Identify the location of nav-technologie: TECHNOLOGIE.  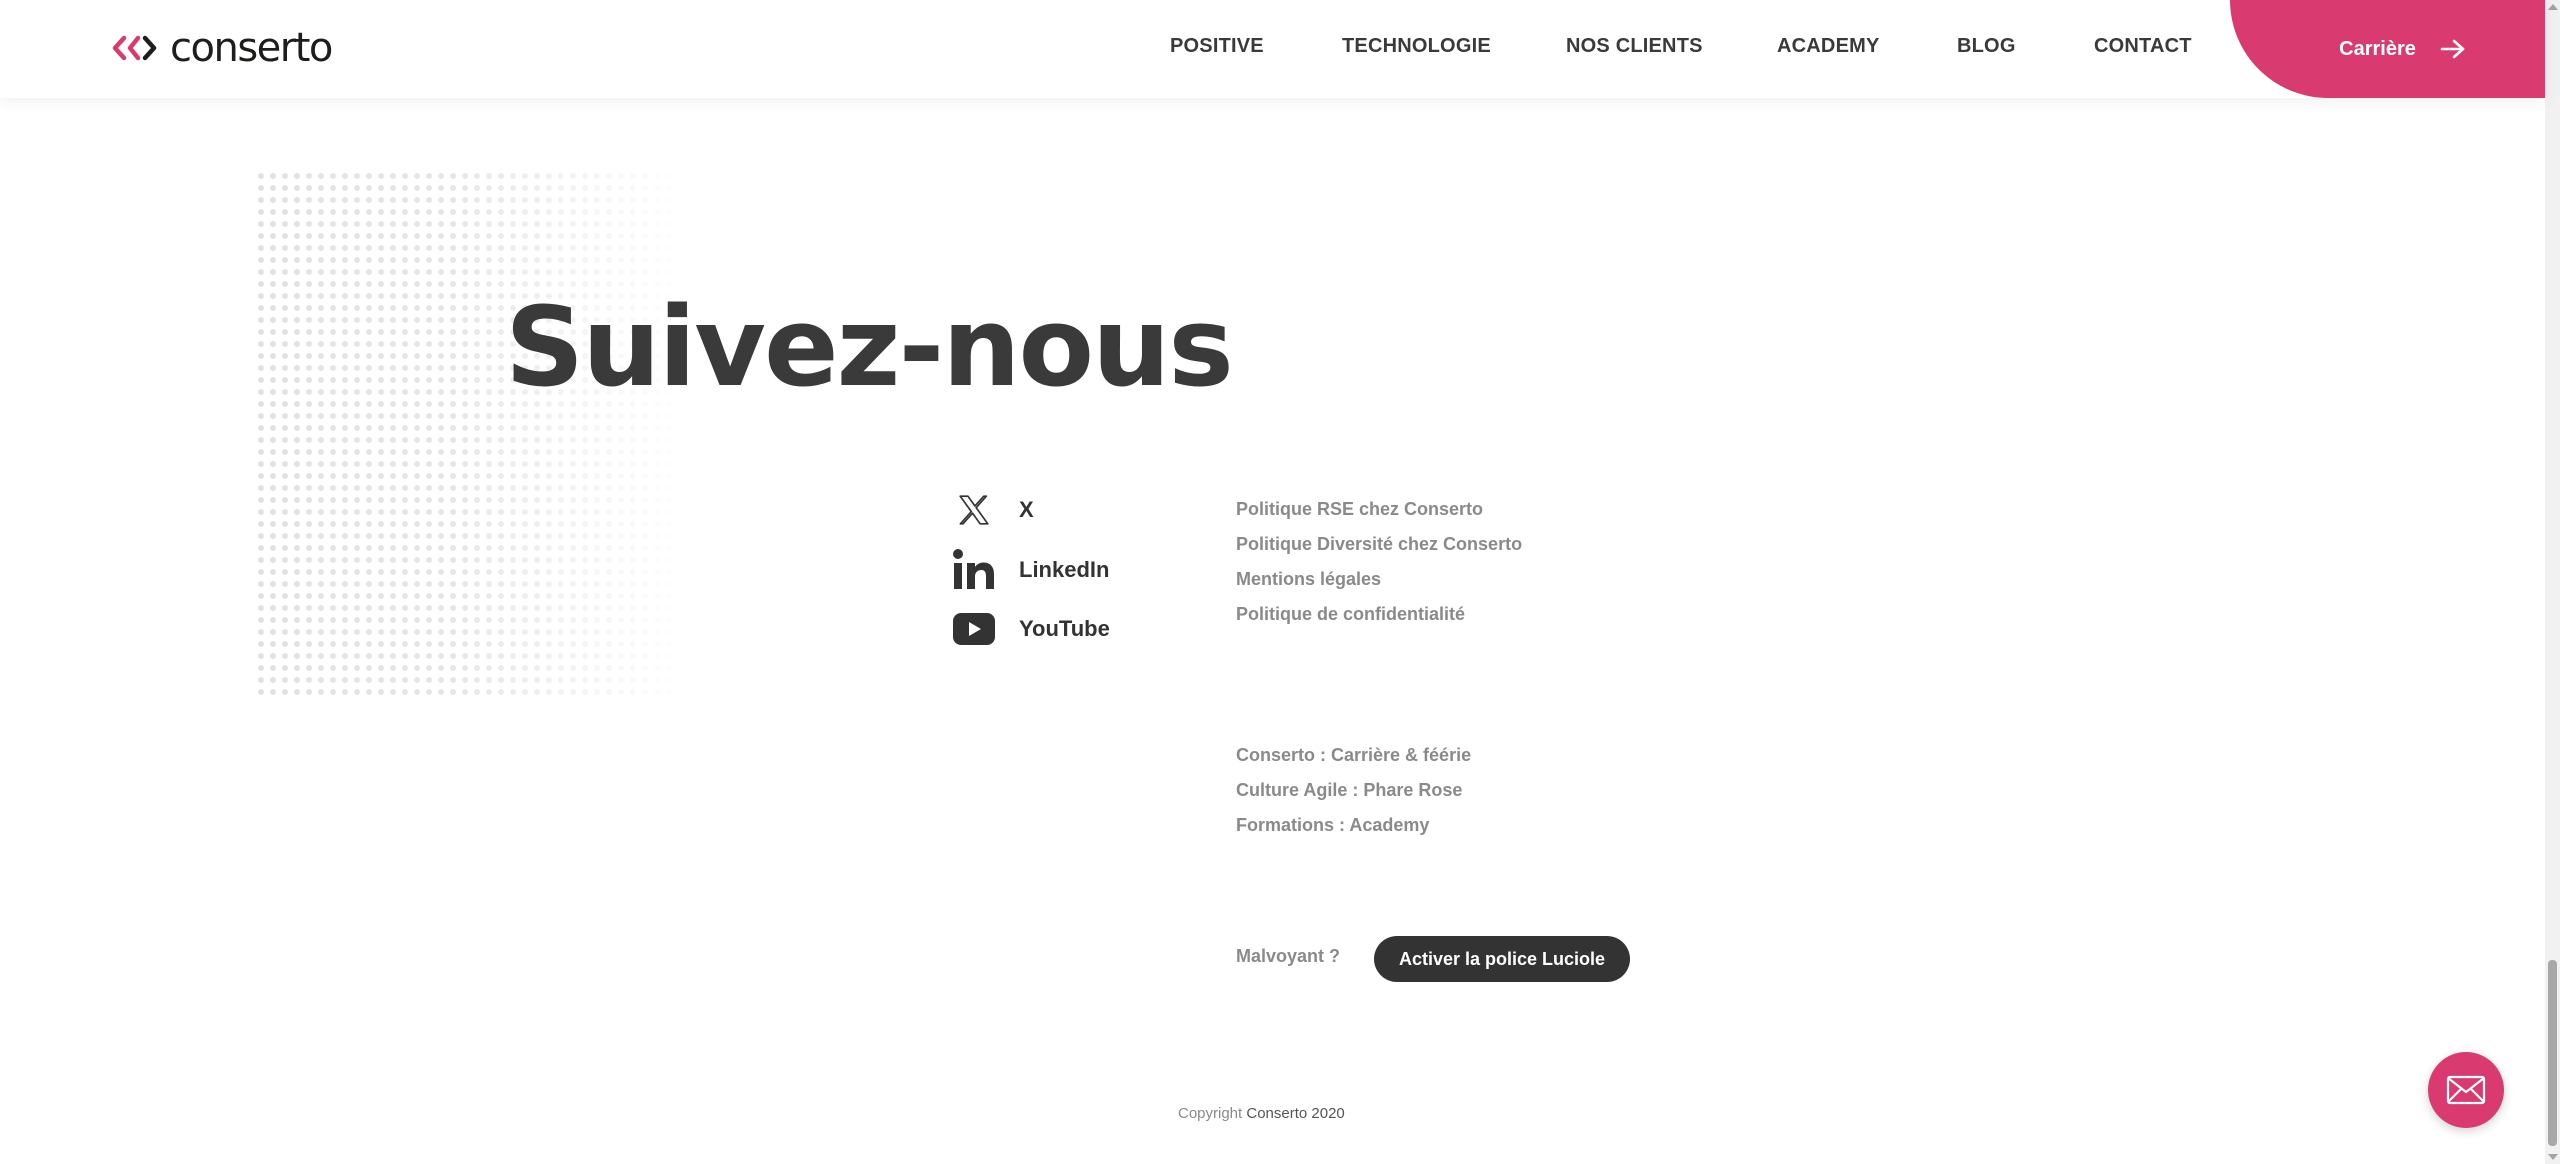
(1416, 46).